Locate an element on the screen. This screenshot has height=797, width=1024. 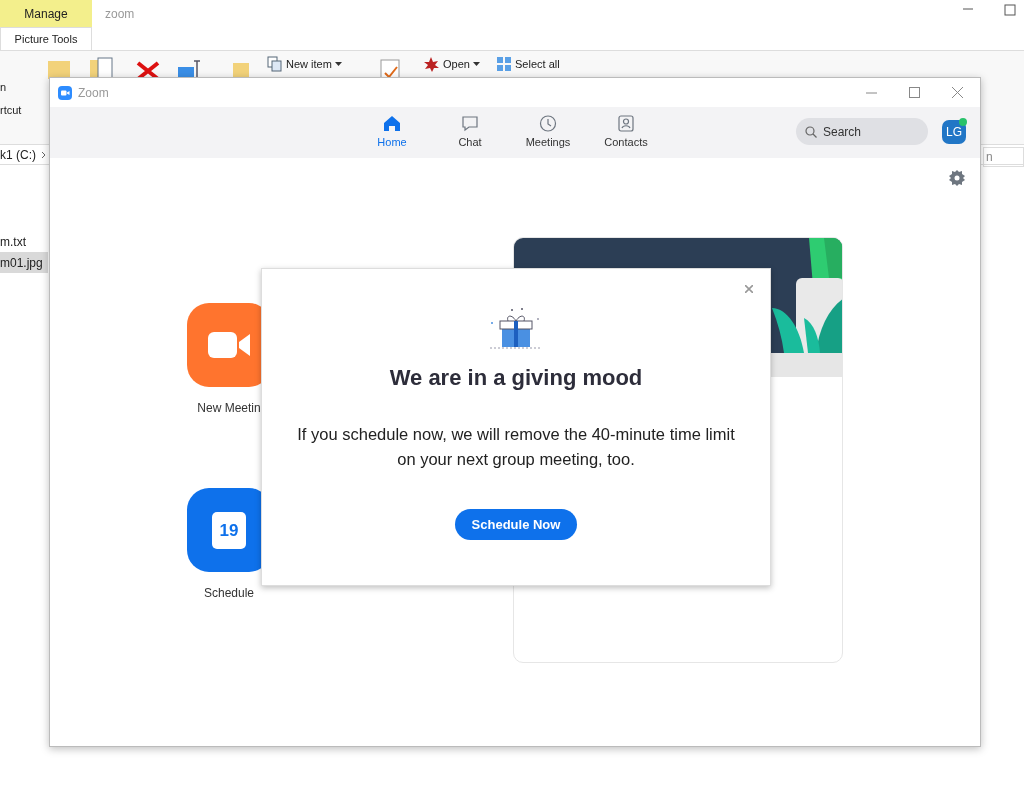
file-item: m.txt is located at coordinates (24, 241).